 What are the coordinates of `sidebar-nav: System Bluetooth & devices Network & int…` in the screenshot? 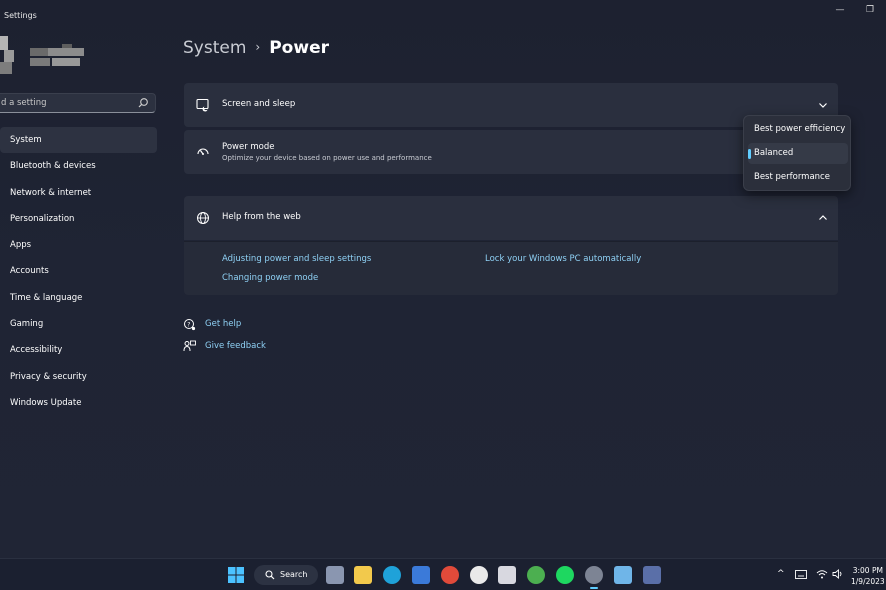 It's located at (78, 271).